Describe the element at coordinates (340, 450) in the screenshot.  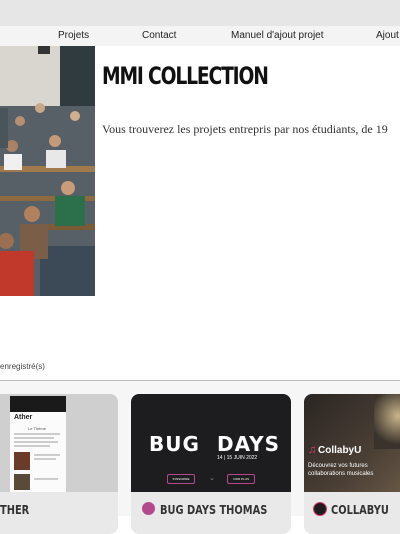
I see `collabyu-brand: CollabyU` at that location.